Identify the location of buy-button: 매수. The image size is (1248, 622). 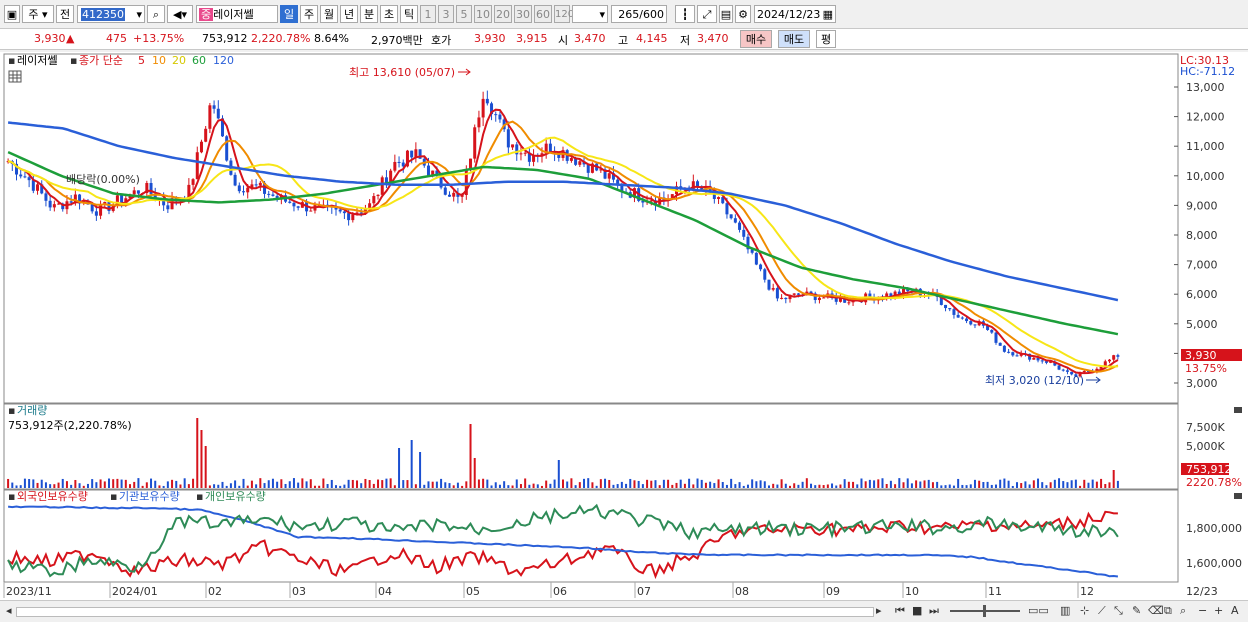
(756, 39).